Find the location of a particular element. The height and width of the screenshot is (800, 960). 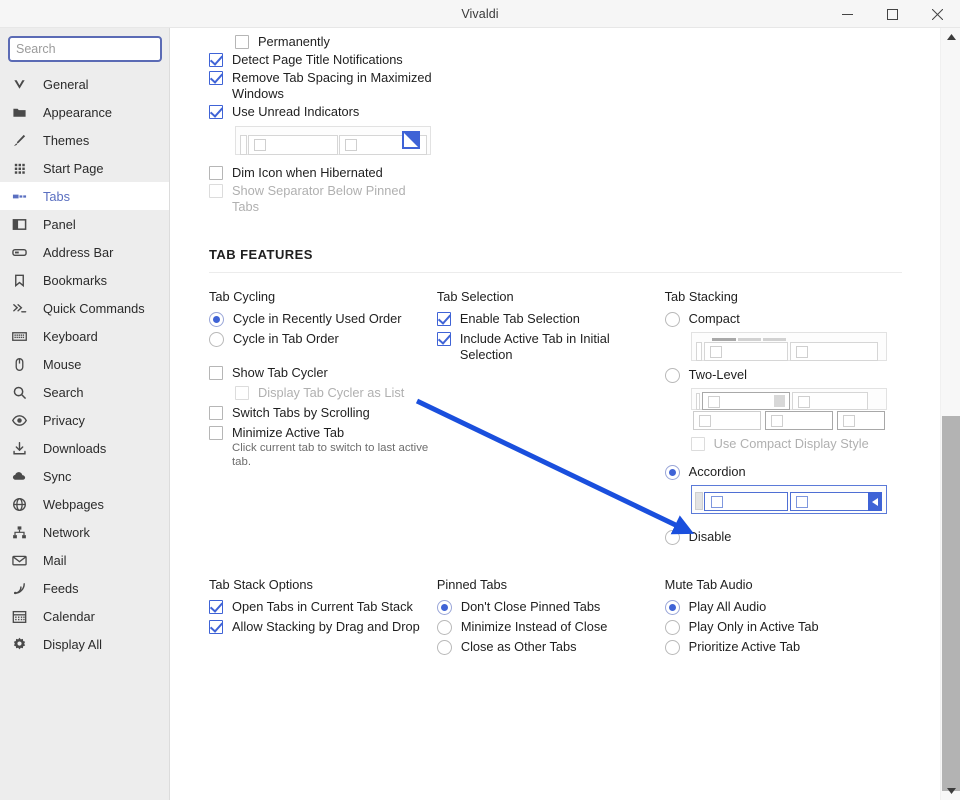

close-button is located at coordinates (937, 14).